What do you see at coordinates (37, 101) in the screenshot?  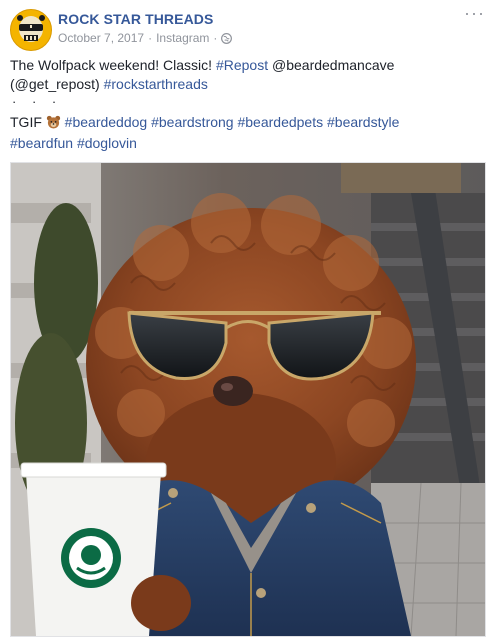 I see `ellipsis-dots: · · ·` at bounding box center [37, 101].